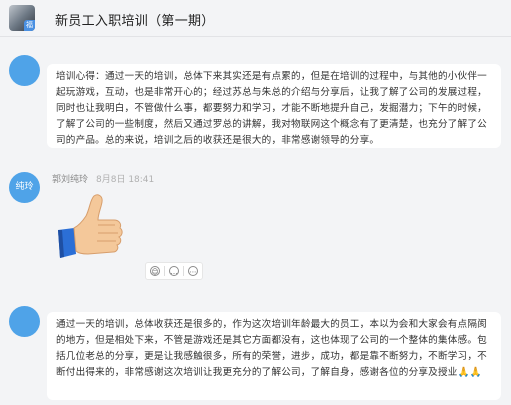  Describe the element at coordinates (70, 180) in the screenshot. I see `sender-name: 郭刘纯玲` at that location.